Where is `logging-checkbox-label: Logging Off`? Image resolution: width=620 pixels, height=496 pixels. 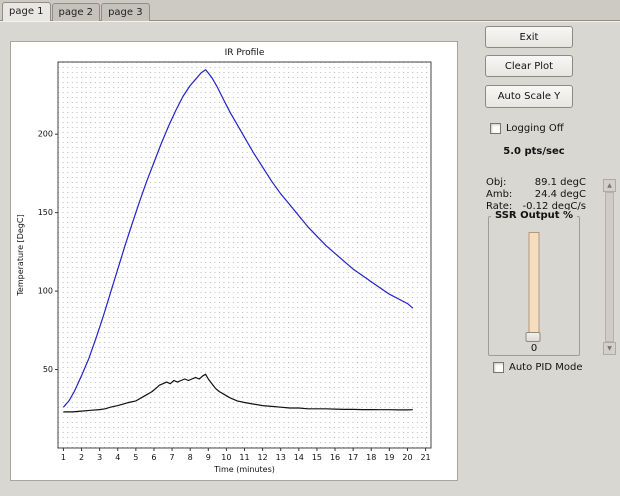 logging-checkbox-label: Logging Off is located at coordinates (535, 128).